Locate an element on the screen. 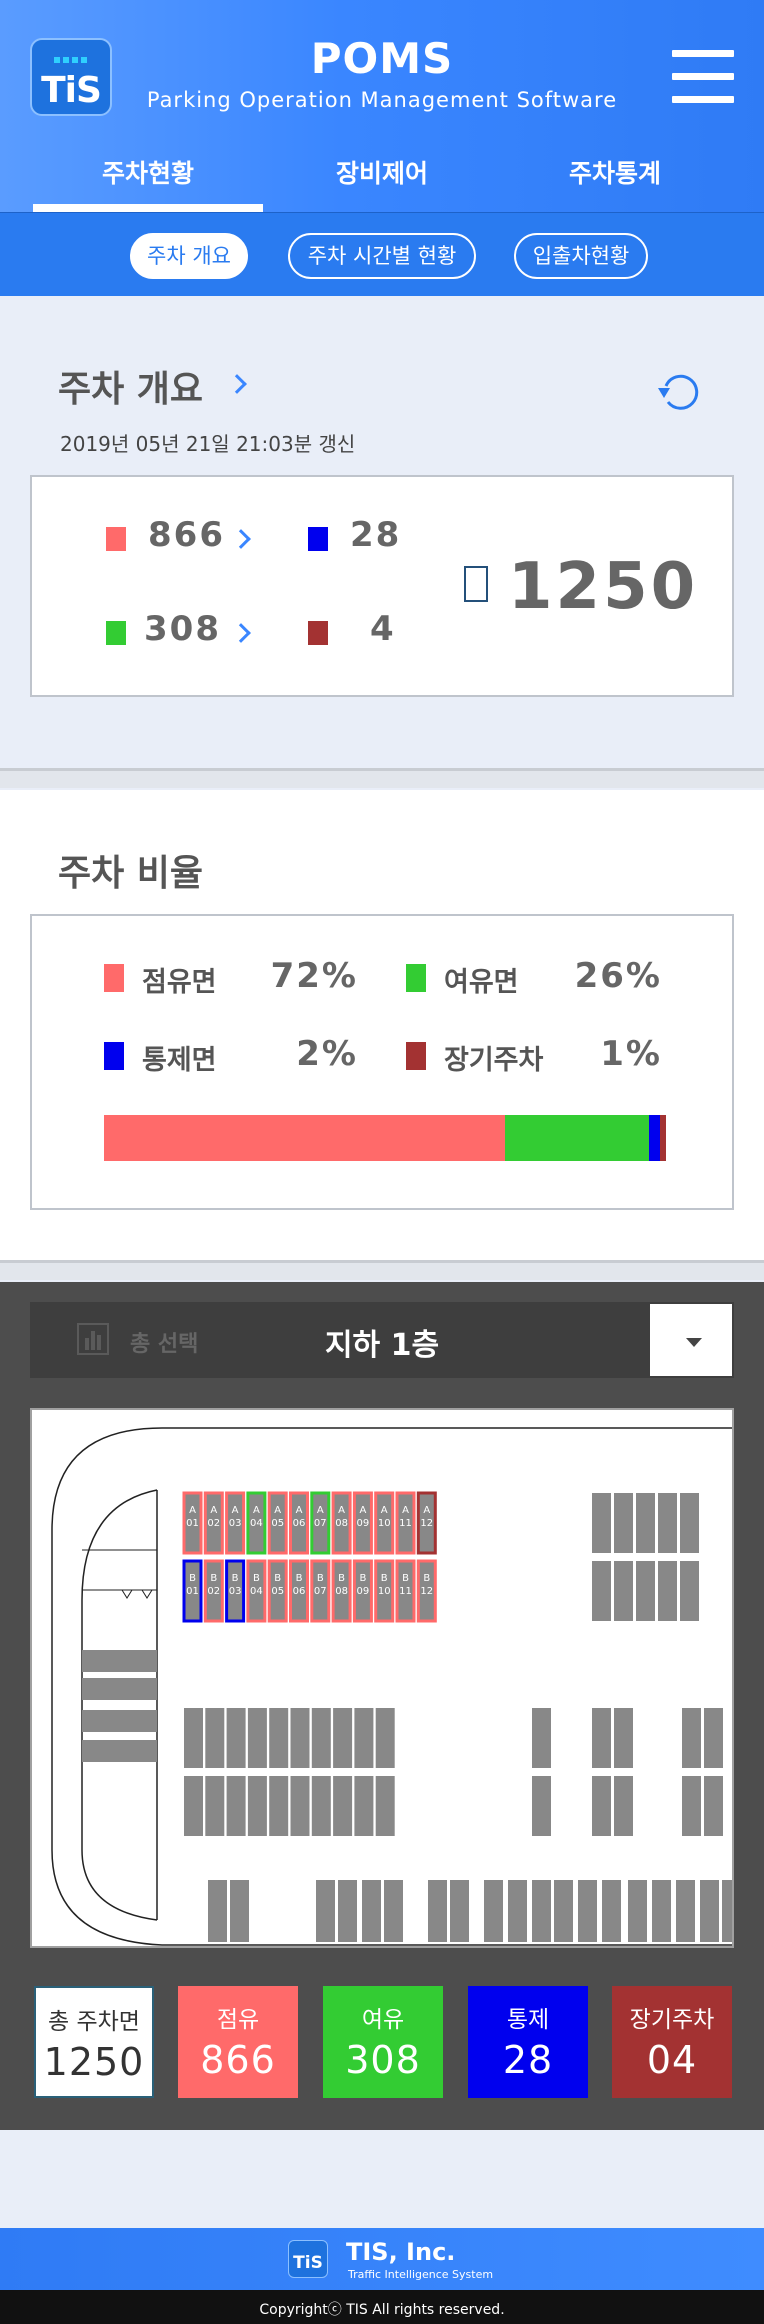  footer-tis-logo-icon: TiS is located at coordinates (308, 2259).